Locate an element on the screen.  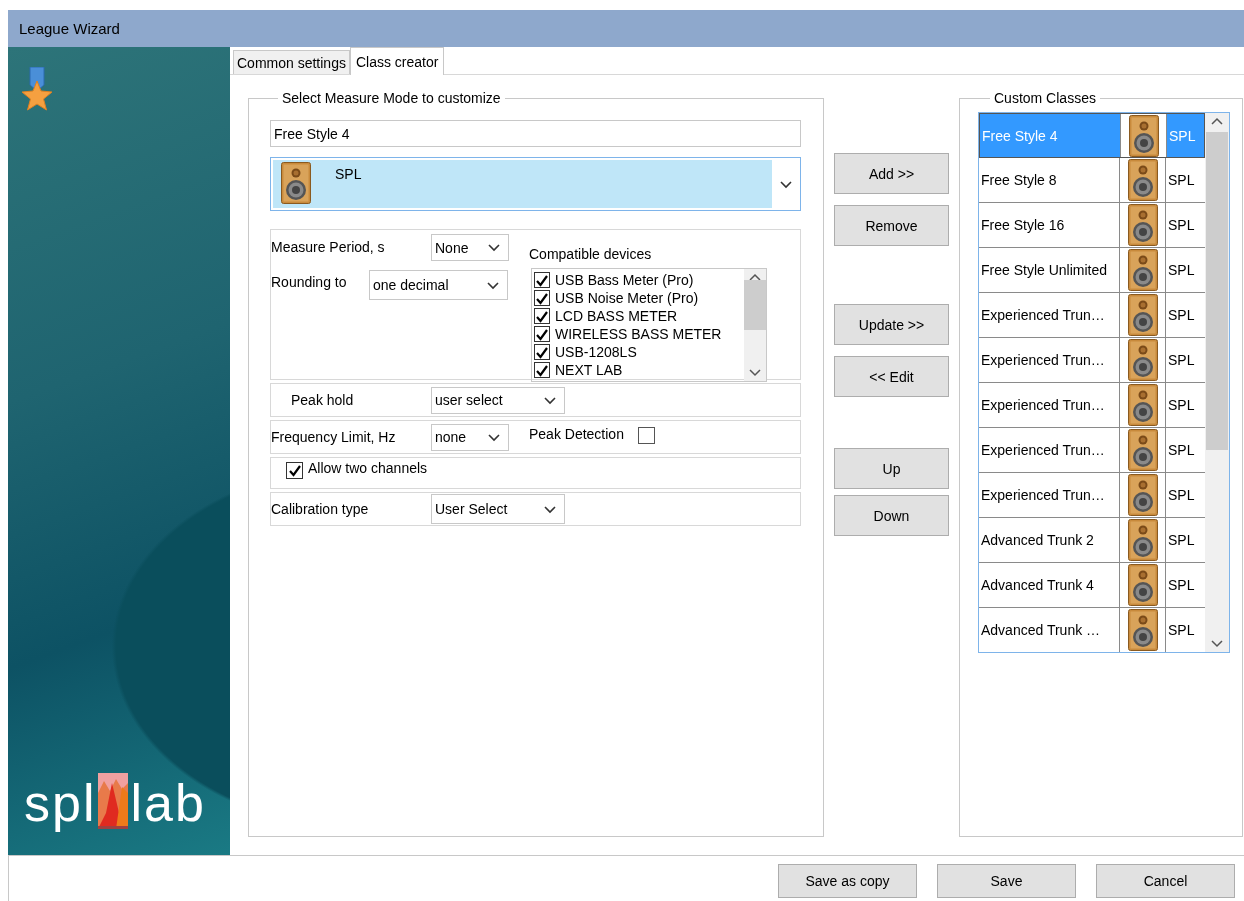
device-label: WIRELESS BASS METER is located at coordinates (638, 334).